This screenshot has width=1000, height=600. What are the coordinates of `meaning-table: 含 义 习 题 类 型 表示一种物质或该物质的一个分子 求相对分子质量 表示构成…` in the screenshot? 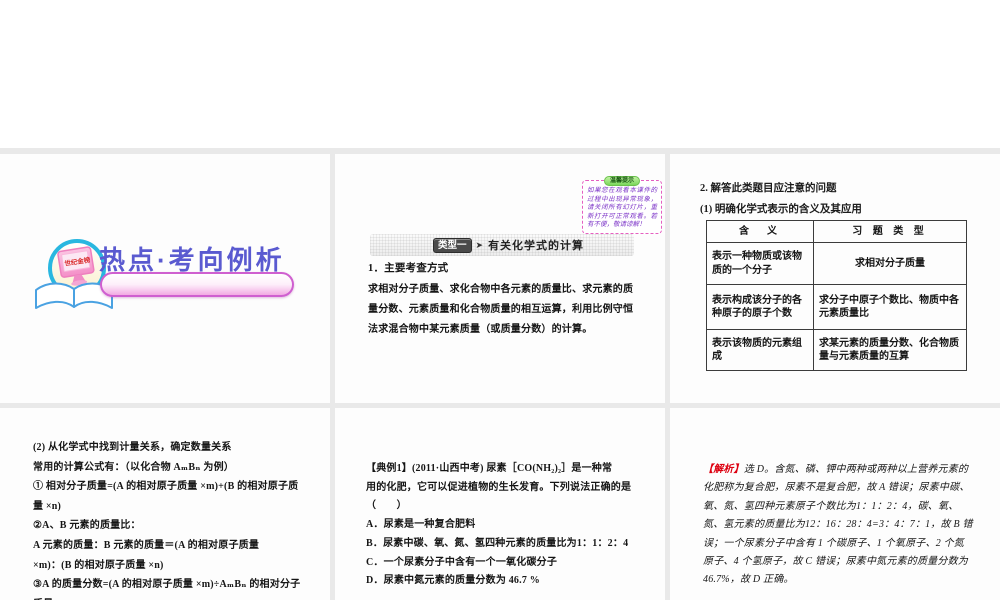 It's located at (836, 295).